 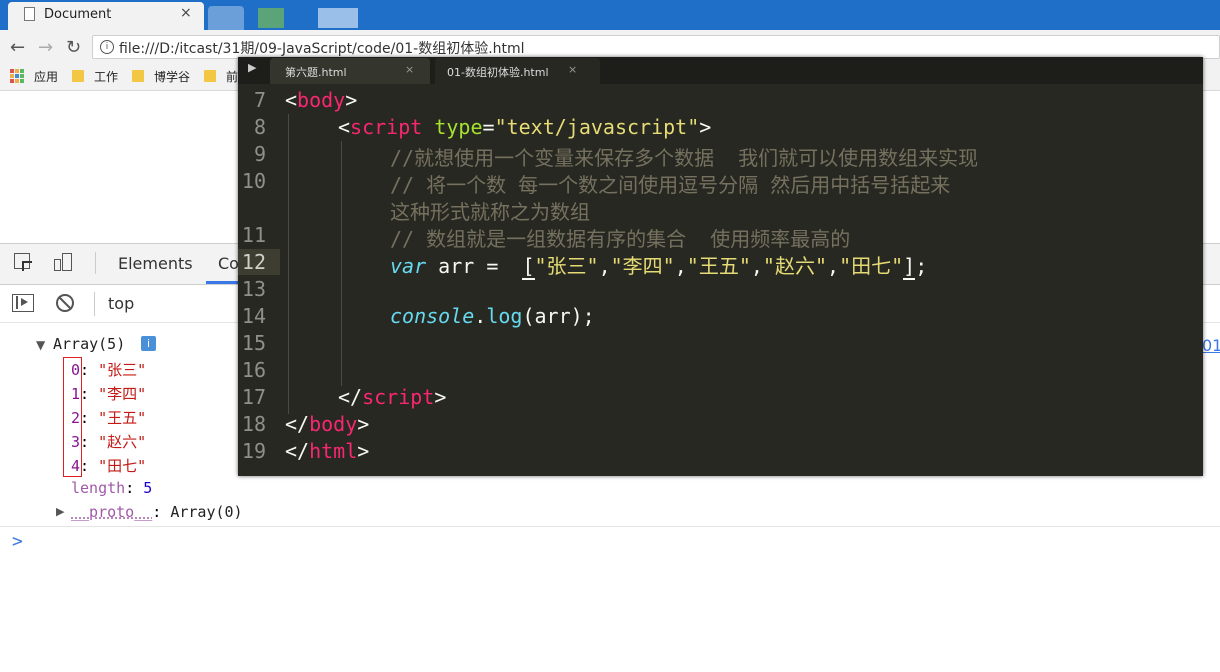 What do you see at coordinates (121, 303) in the screenshot?
I see `context-selector: top` at bounding box center [121, 303].